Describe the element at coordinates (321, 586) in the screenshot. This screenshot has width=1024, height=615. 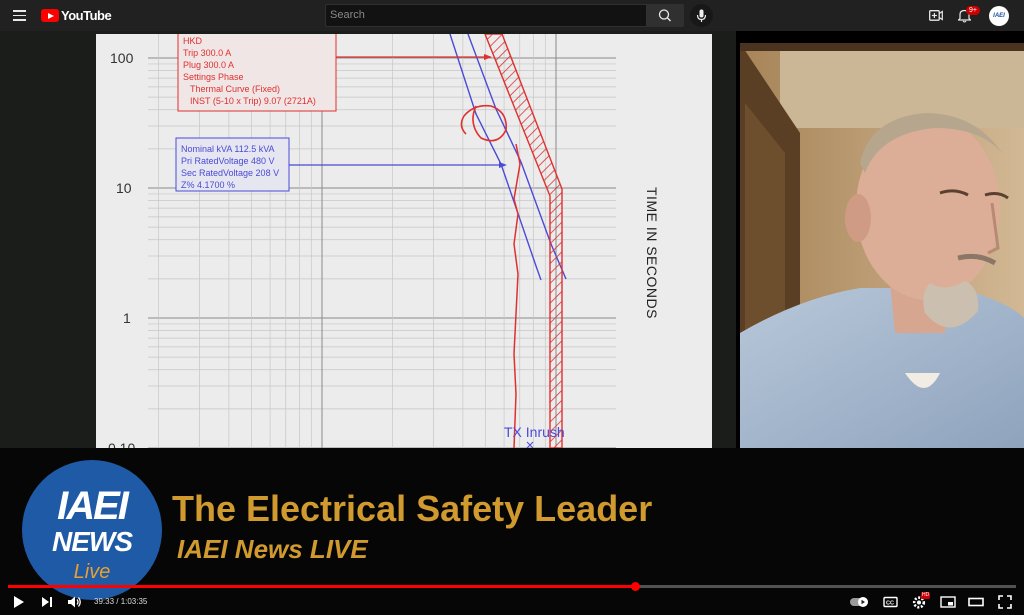
I see `progress-bar-fill` at that location.